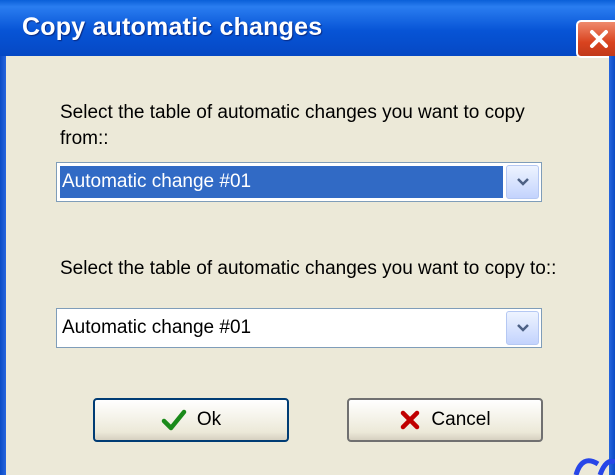  I want to click on destination-table-select: Automatic change #01, so click(299, 328).